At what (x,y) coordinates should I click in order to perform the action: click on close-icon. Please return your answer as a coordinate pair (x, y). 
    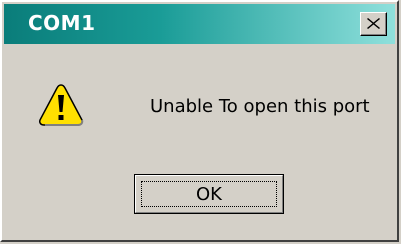
    Looking at the image, I should click on (373, 23).